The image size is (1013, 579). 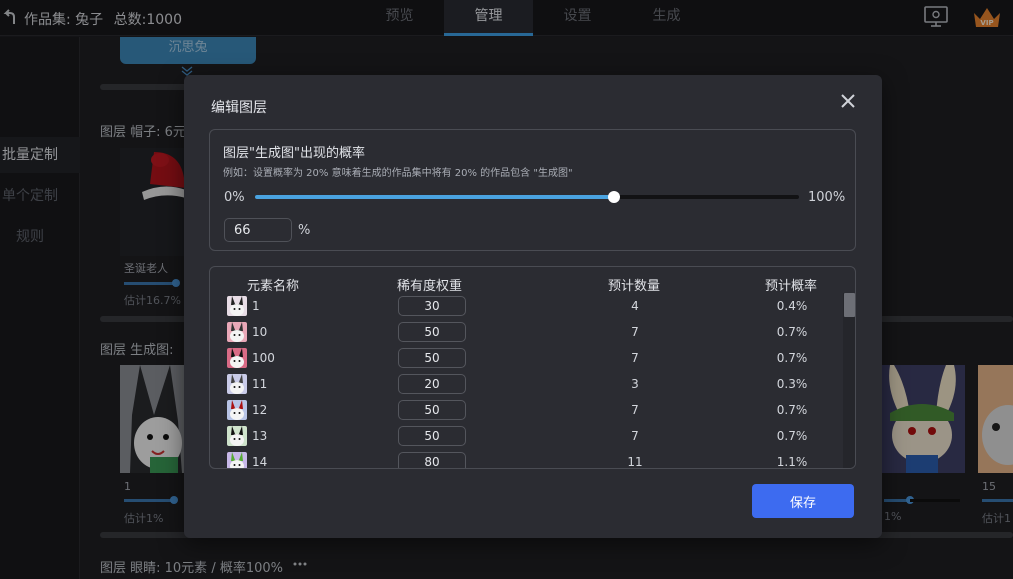 I want to click on scrollbar-thumb, so click(x=849, y=305).